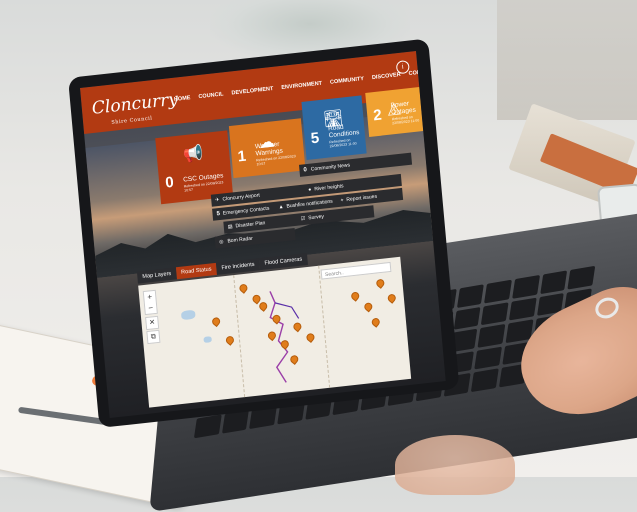  I want to click on airport-label: Cloncurry Airport, so click(241, 197).